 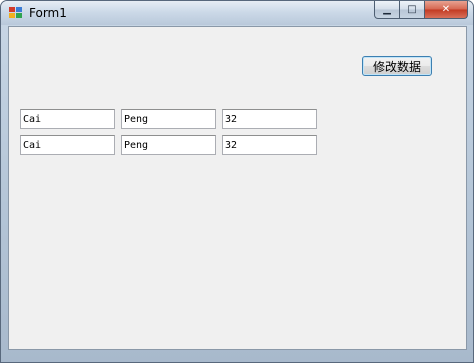 I want to click on window-controls: ▁ □ ✕, so click(x=421, y=10).